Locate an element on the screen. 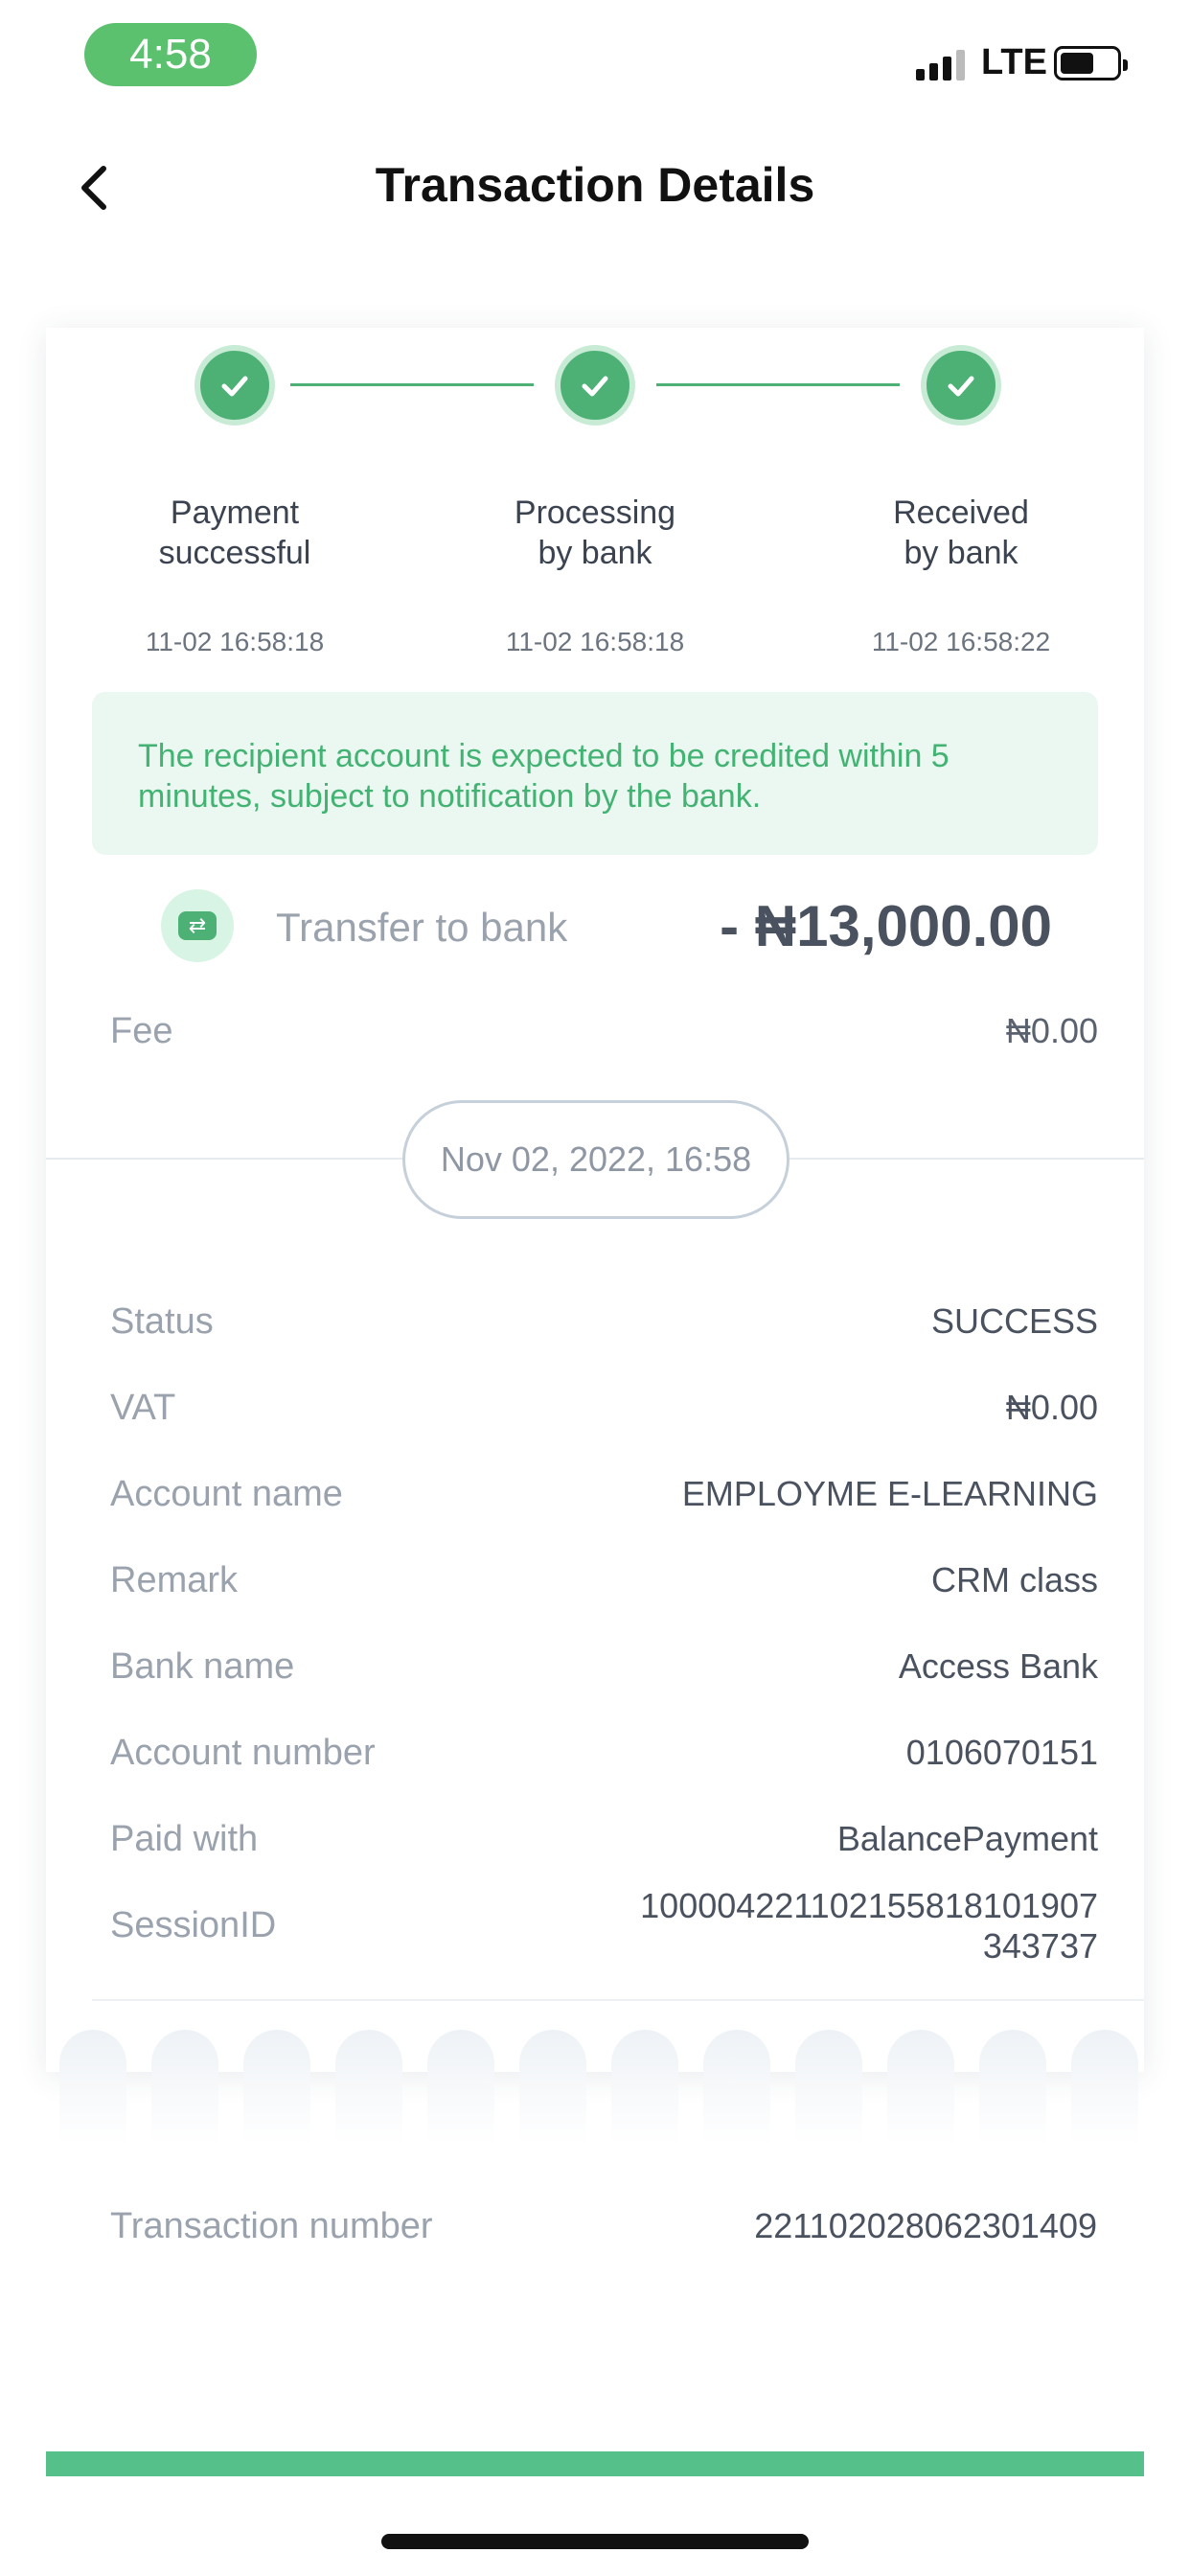  transfer-icon: ⇄ is located at coordinates (198, 925).